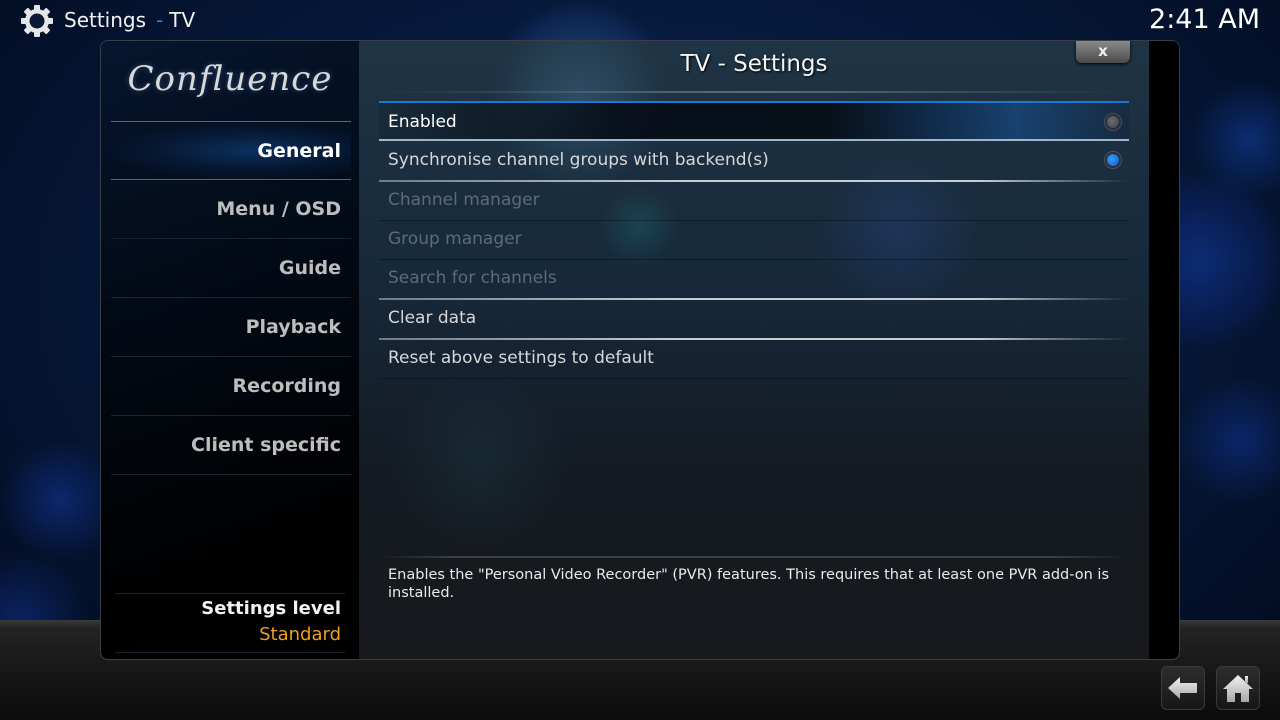 This screenshot has width=1280, height=720. What do you see at coordinates (105, 20) in the screenshot?
I see `breadcrumb-title: Settings` at bounding box center [105, 20].